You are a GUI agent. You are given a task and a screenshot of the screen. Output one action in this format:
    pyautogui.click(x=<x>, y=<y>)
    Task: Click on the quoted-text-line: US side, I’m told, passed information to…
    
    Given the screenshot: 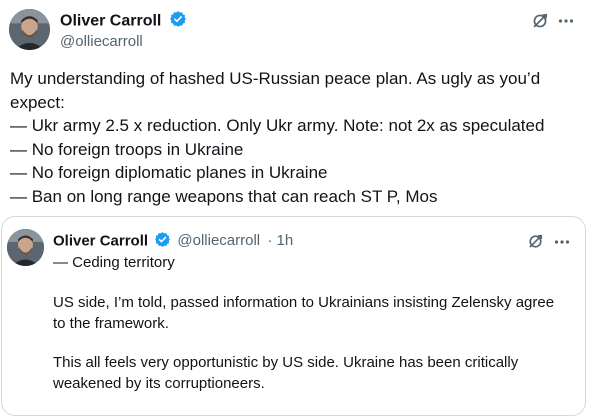 What is the action you would take?
    pyautogui.click(x=304, y=302)
    